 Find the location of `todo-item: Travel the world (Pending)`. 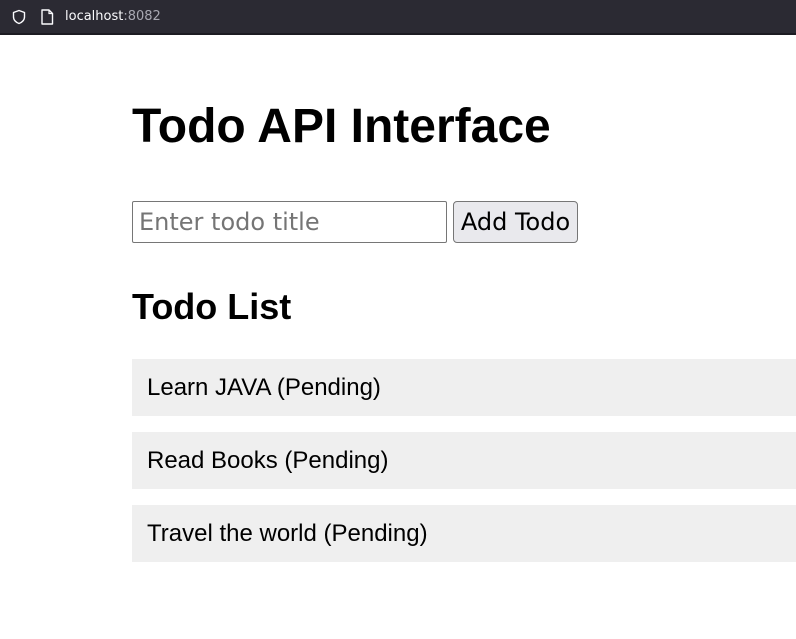

todo-item: Travel the world (Pending) is located at coordinates (464, 533).